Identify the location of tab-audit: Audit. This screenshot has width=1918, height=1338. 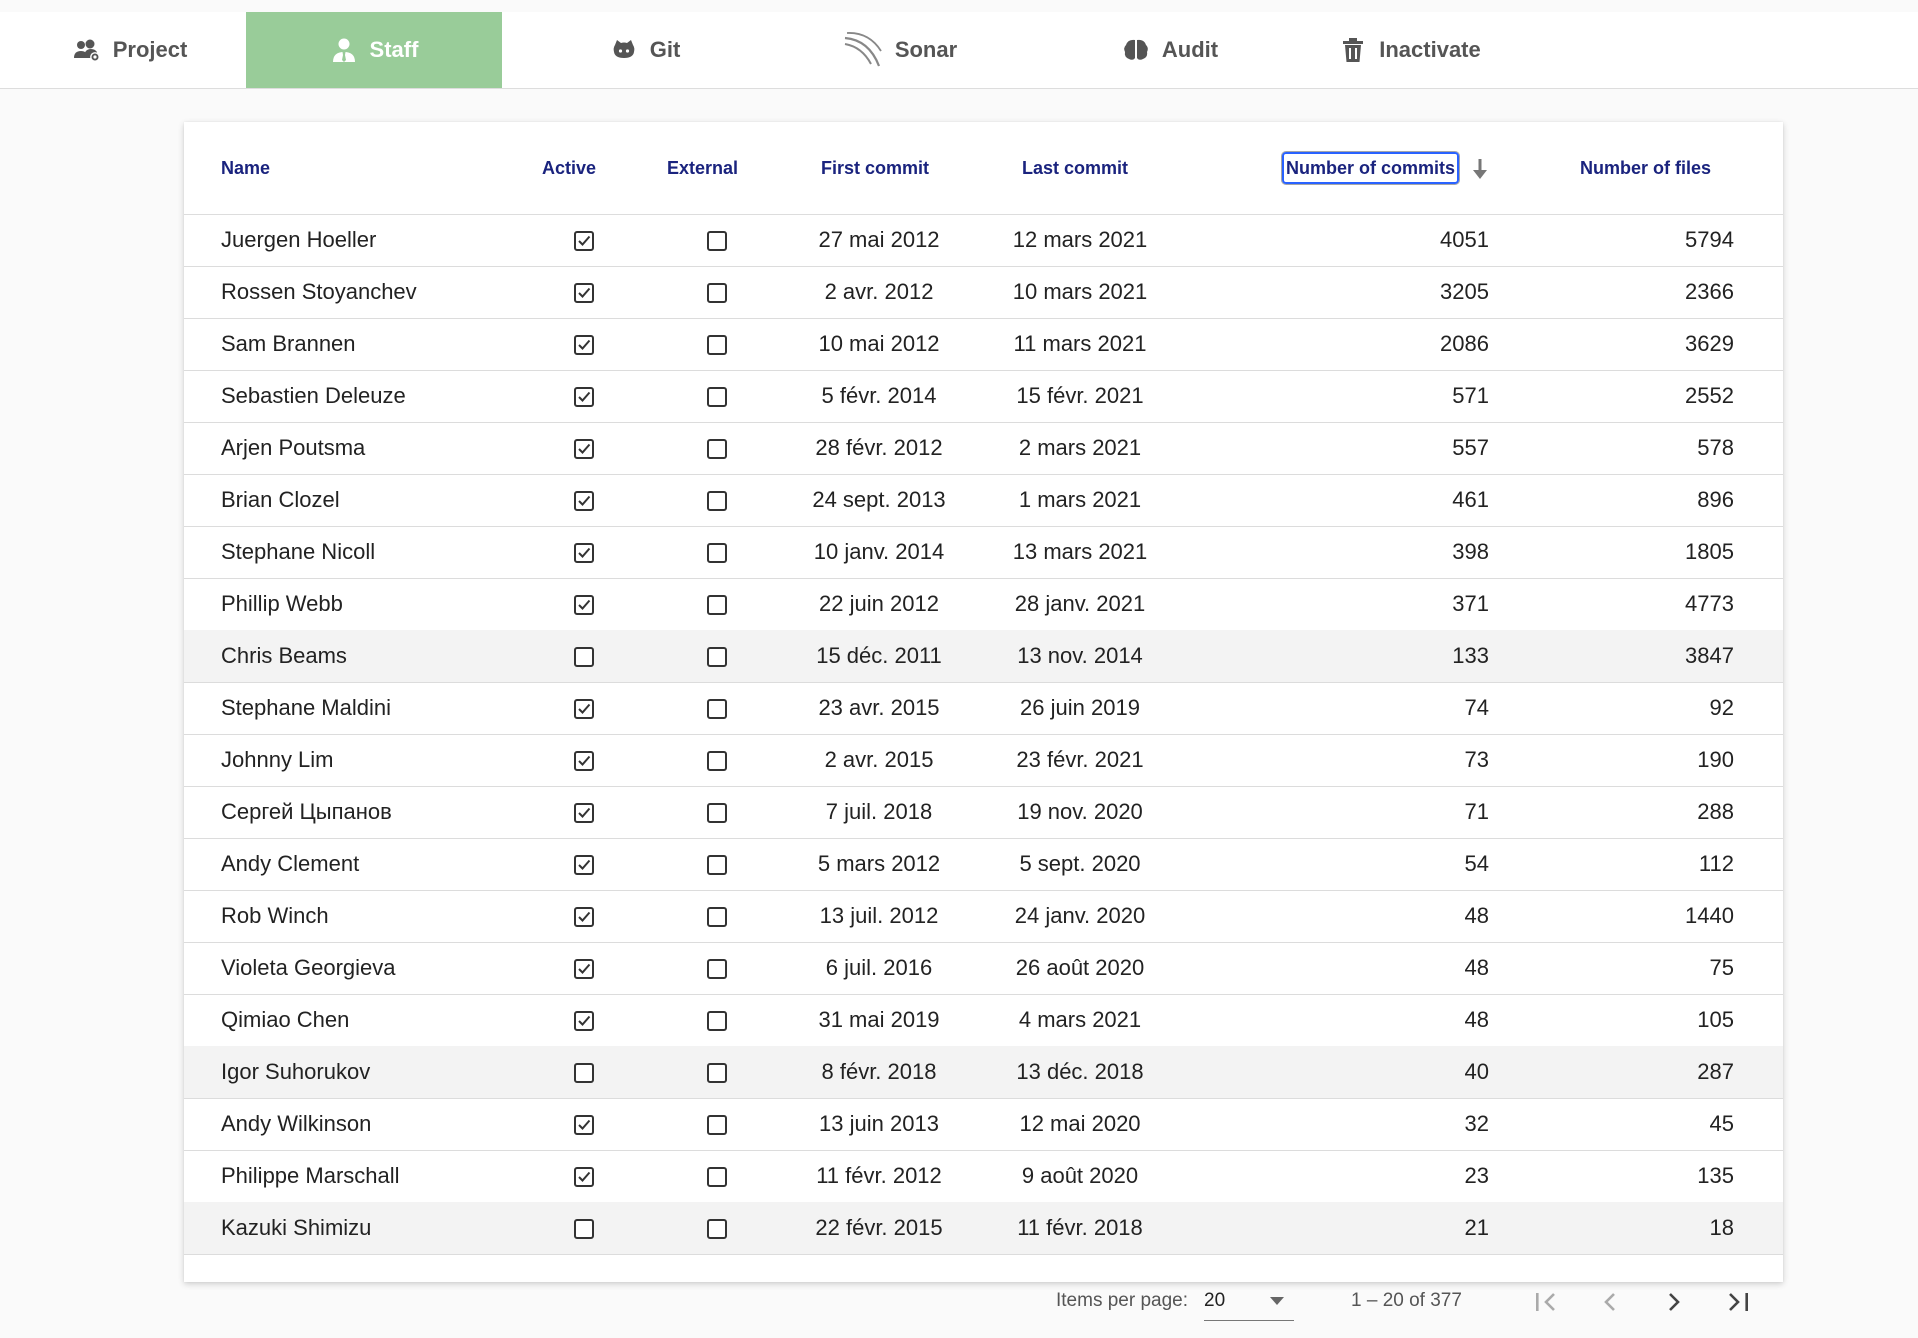
(1170, 50).